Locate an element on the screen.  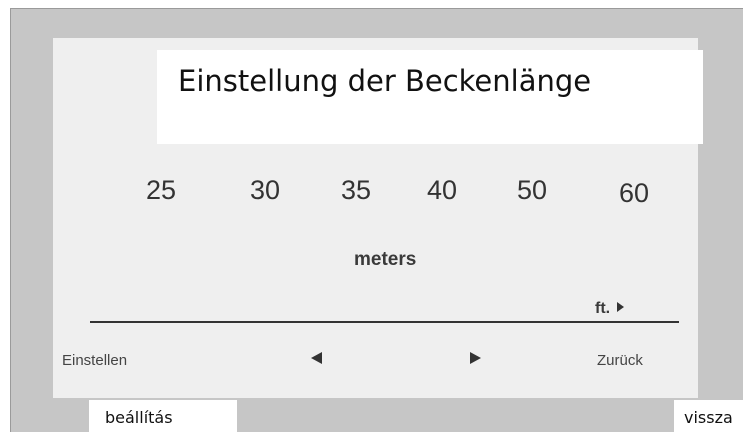
triangle-right-small-icon is located at coordinates (621, 307).